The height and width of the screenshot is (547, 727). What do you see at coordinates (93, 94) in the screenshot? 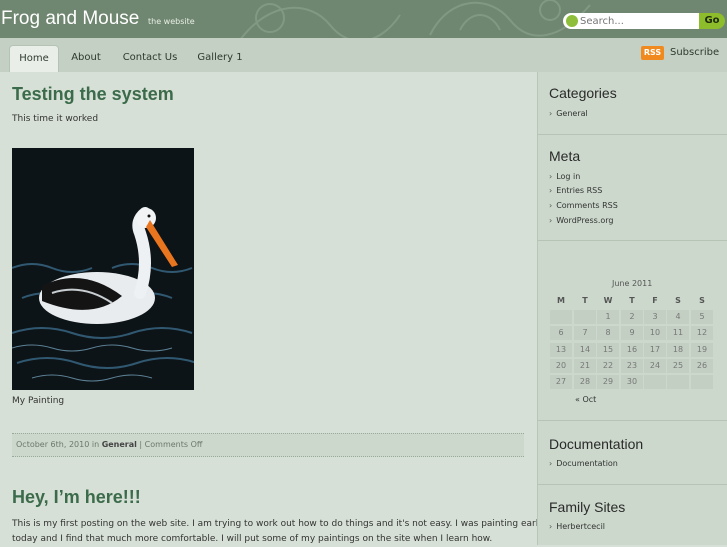
I see `post-title: Testing the system` at bounding box center [93, 94].